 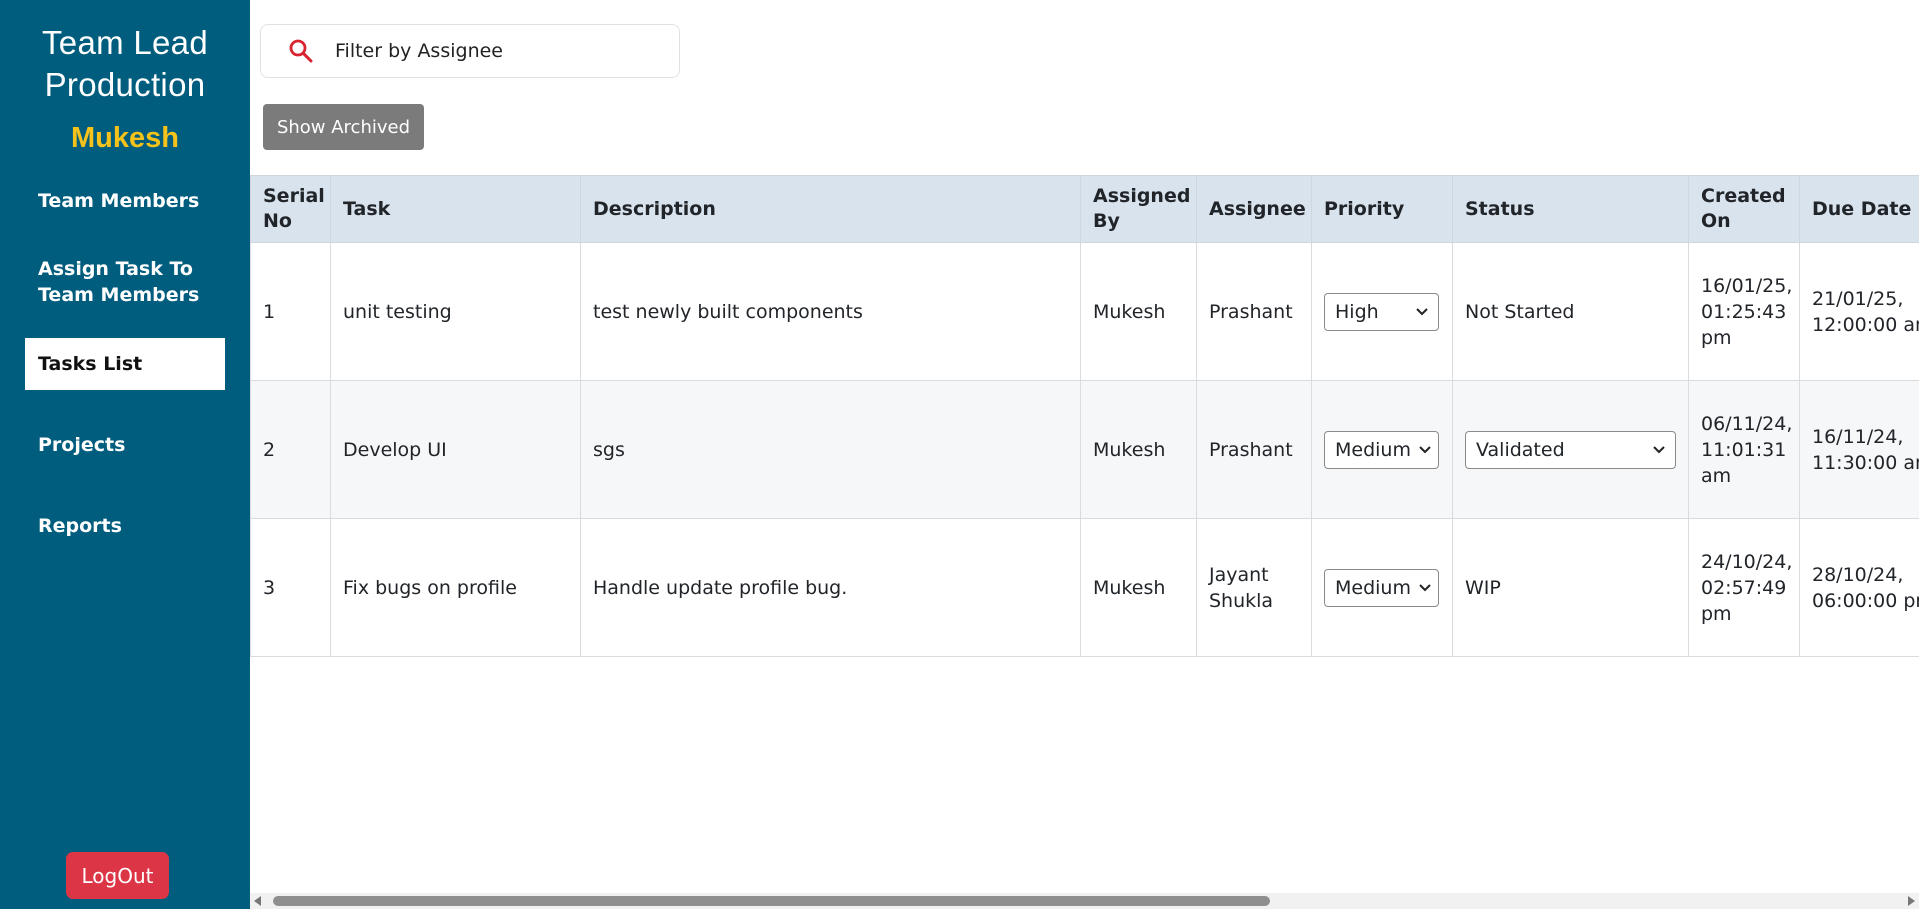 What do you see at coordinates (1520, 449) in the screenshot?
I see `status-select-value: Validated` at bounding box center [1520, 449].